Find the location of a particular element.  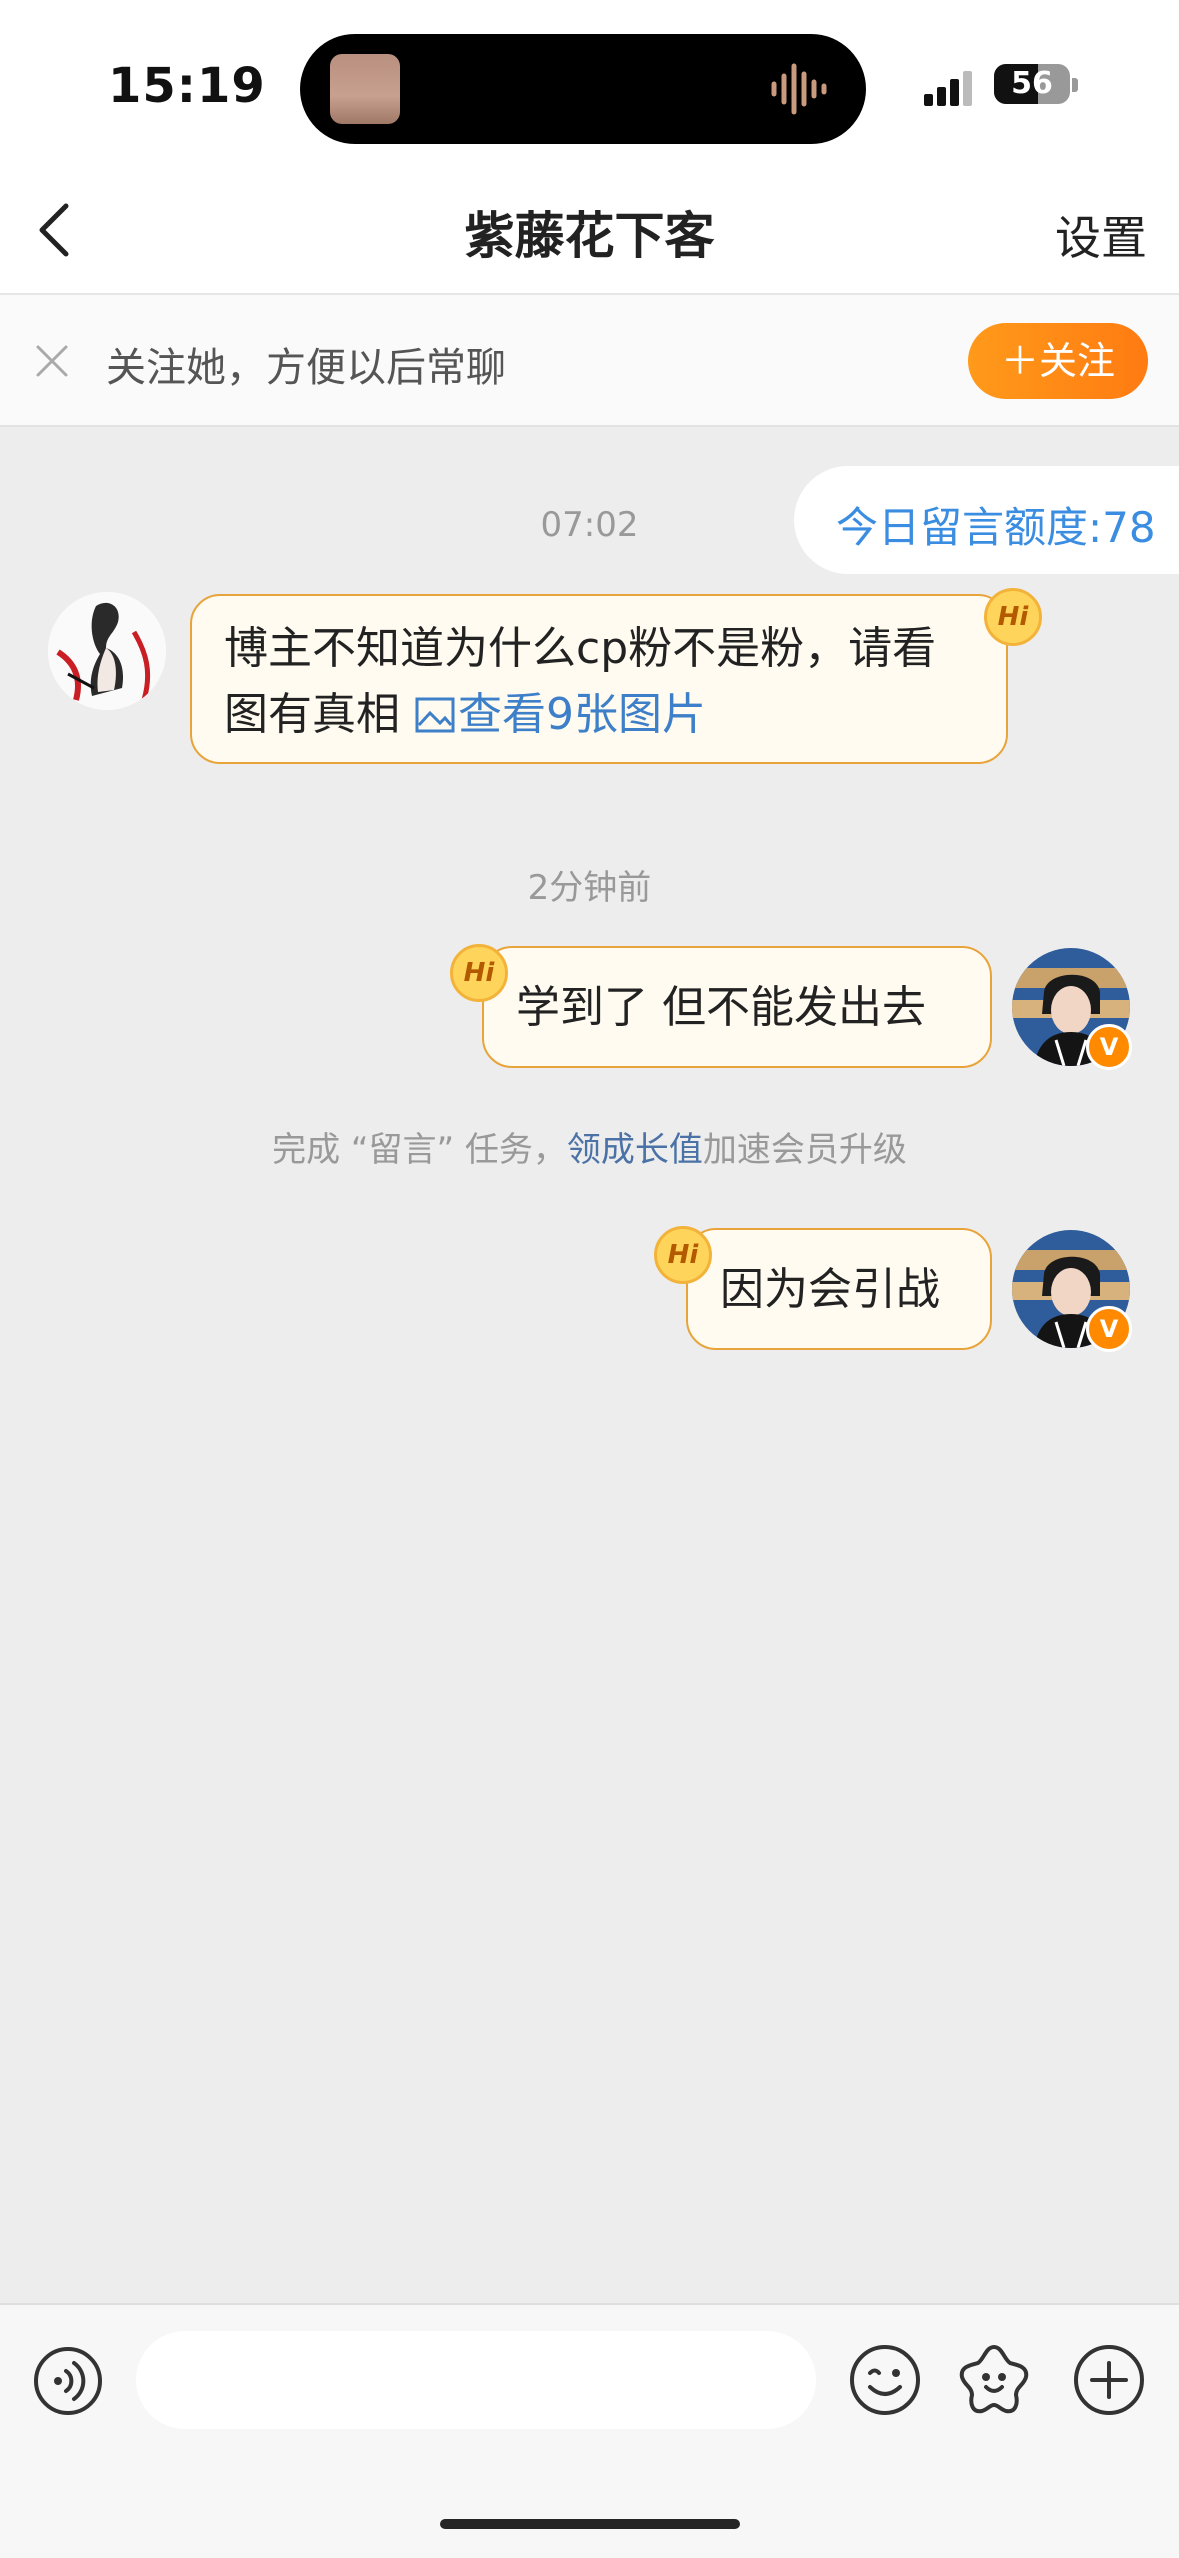

follow-banner: 关注她，方便以后常聊 ＋关注 is located at coordinates (589, 360).